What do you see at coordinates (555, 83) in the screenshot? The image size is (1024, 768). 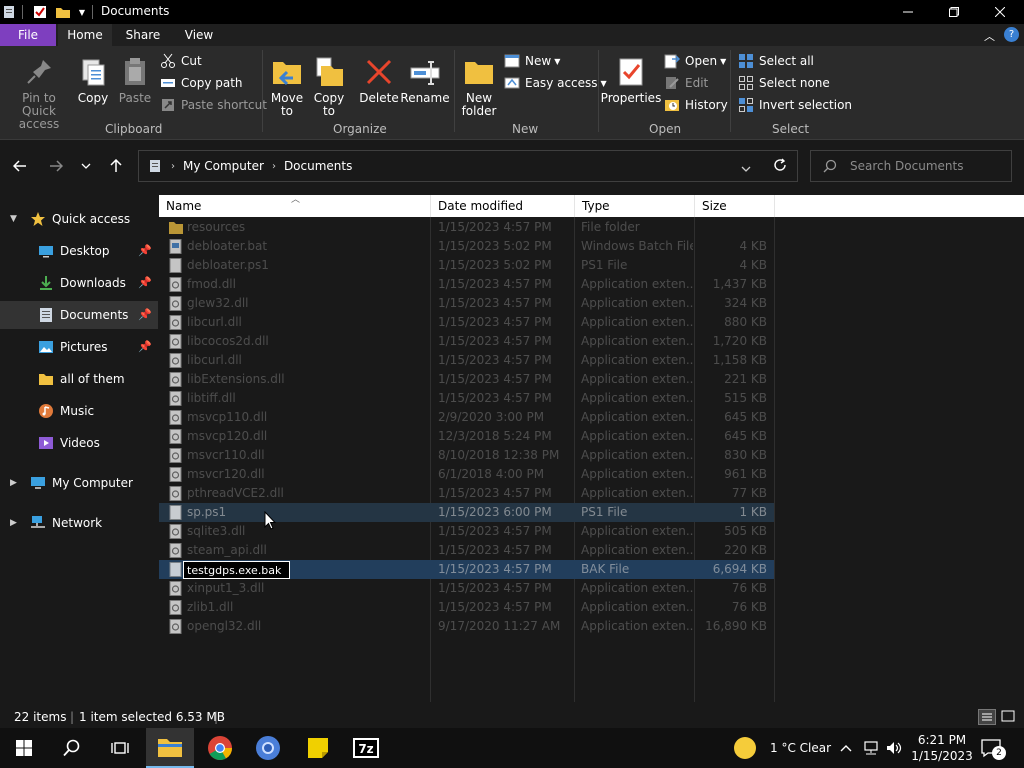 I see `easy-access-button: Easy access ▼` at bounding box center [555, 83].